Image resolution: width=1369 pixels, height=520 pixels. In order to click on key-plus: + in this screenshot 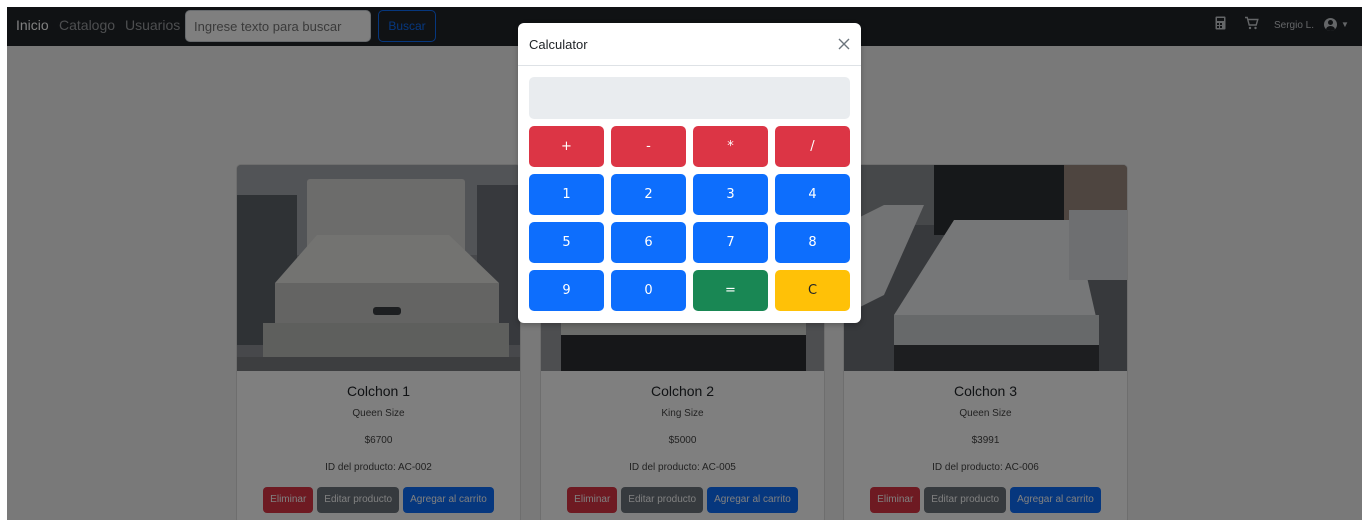, I will do `click(566, 146)`.